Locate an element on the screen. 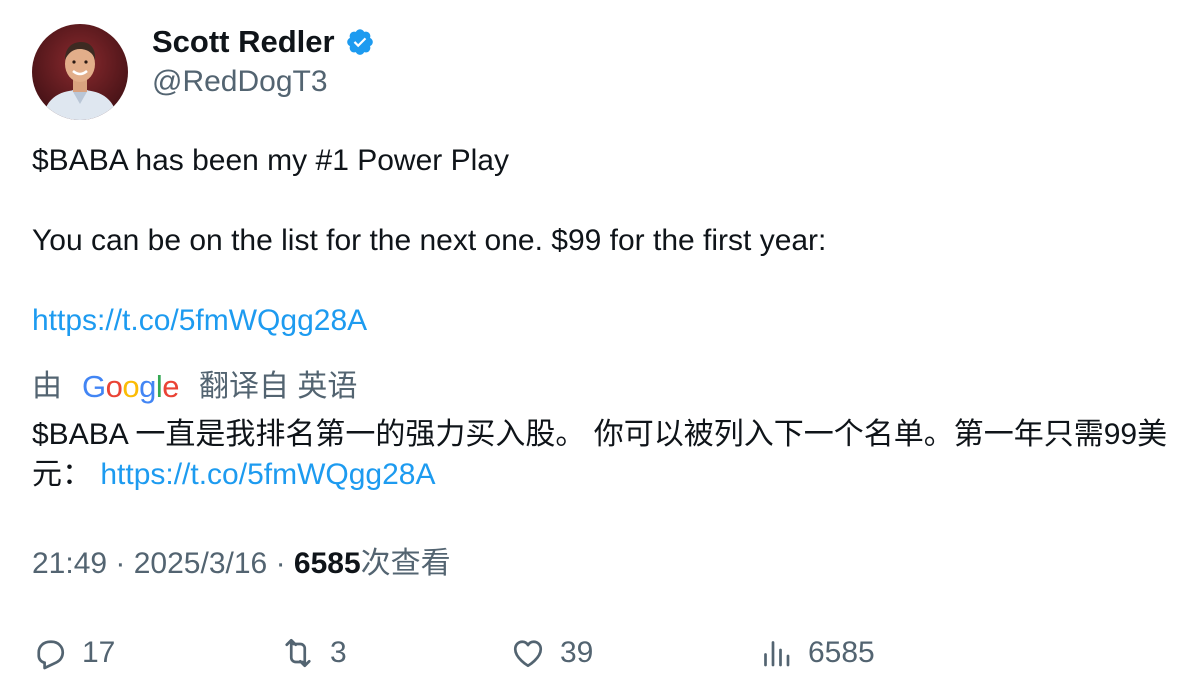 The width and height of the screenshot is (1196, 698). reply-count: 17 is located at coordinates (99, 652).